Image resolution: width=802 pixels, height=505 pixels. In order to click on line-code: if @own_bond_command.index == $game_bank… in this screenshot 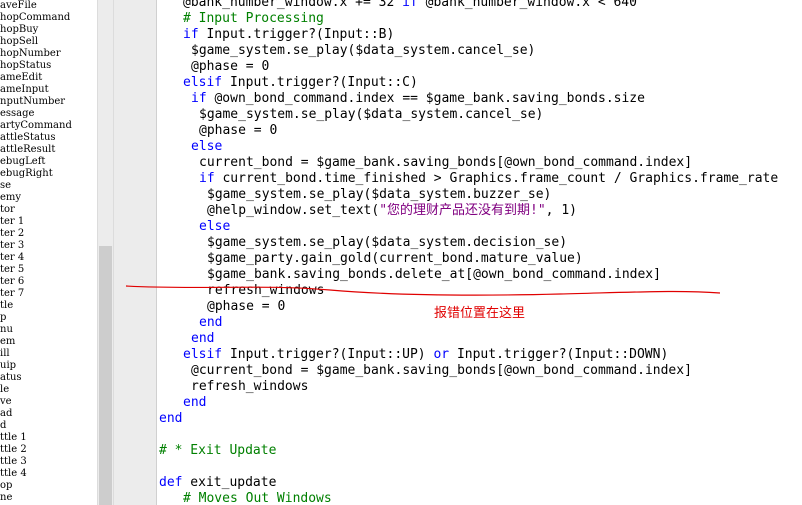, I will do `click(418, 98)`.